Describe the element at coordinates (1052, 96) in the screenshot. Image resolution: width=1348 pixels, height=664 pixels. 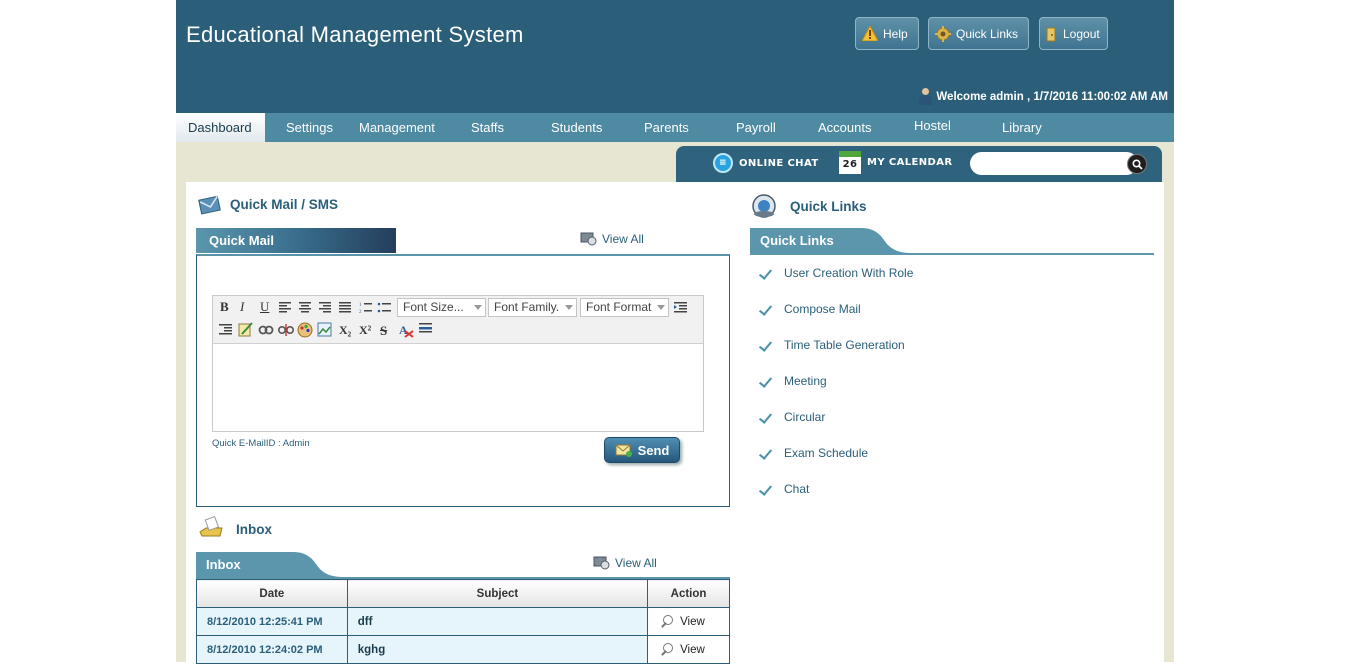
I see `welcome-text: Welcome admin , 1/7/2016 11:00:02 AM AM` at that location.